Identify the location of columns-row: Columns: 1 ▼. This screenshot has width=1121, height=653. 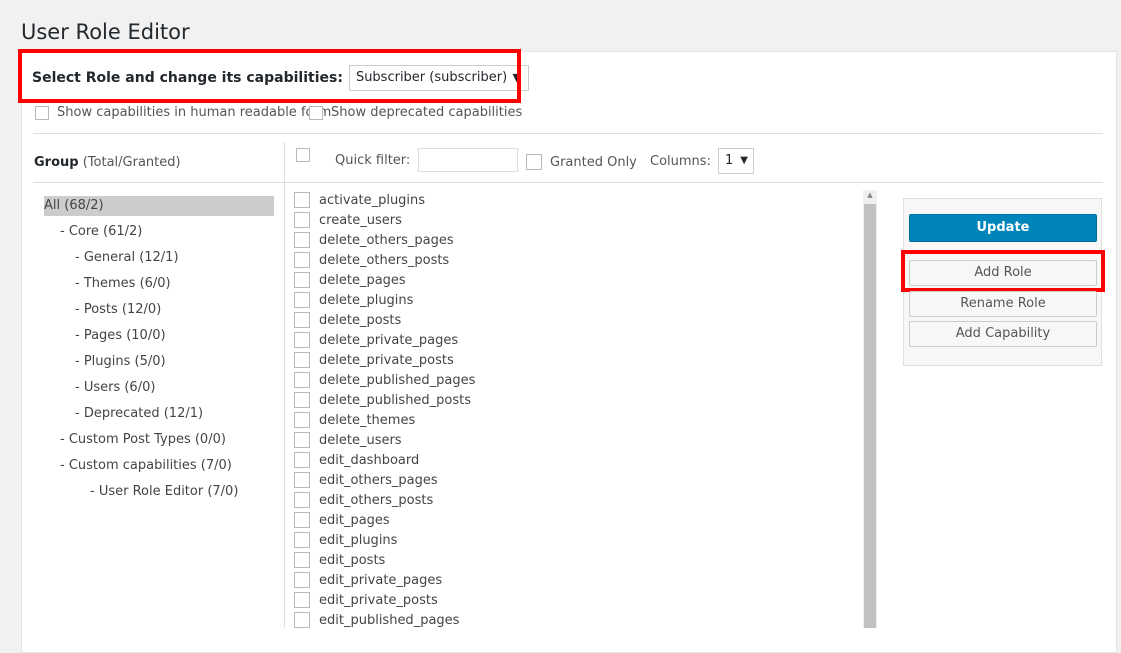
(702, 161).